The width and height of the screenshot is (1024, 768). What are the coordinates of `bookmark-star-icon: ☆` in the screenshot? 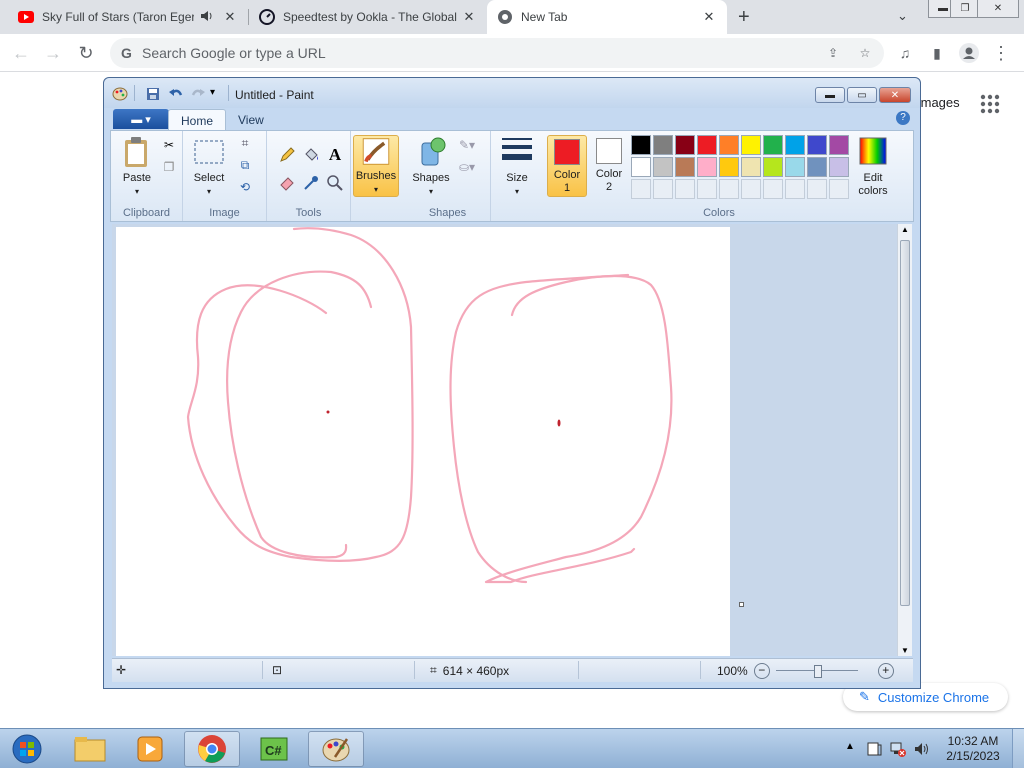 It's located at (865, 53).